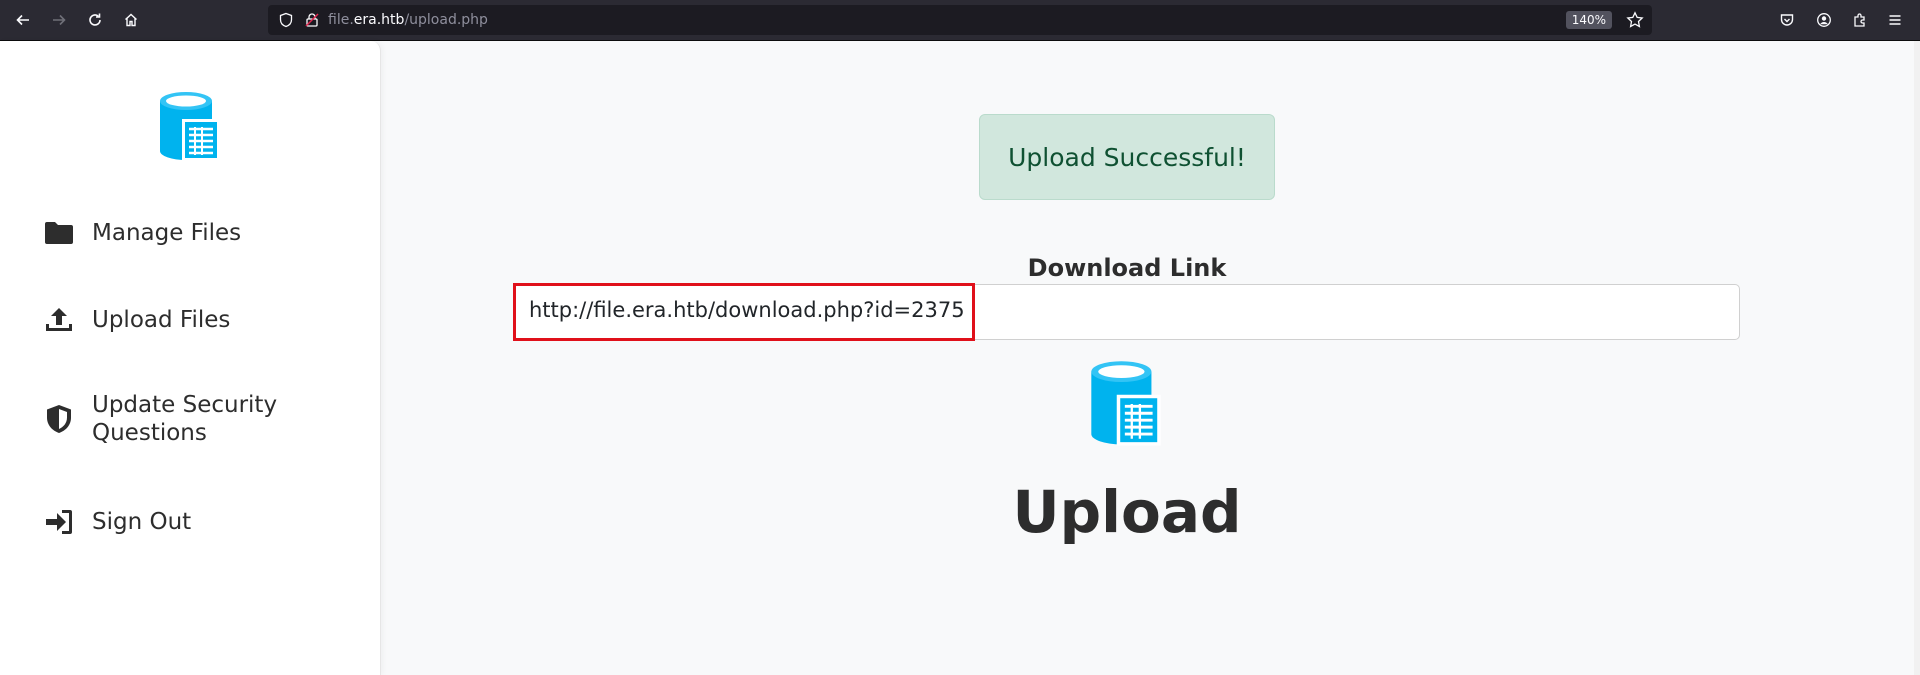  Describe the element at coordinates (1860, 20) in the screenshot. I see `extensions-icon` at that location.